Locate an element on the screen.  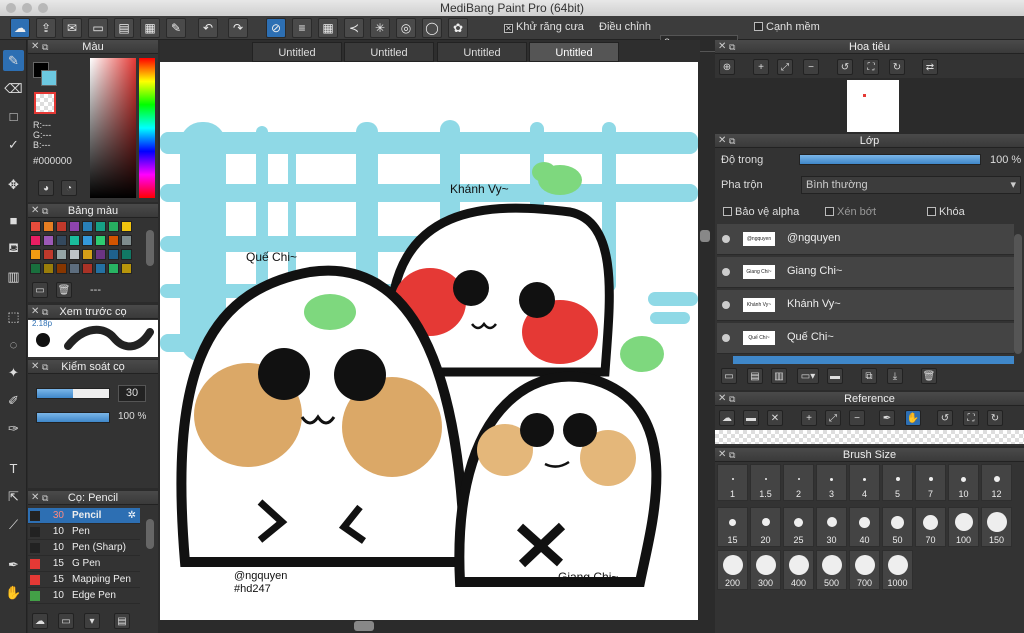
grid-list-icon: ▦ is located at coordinates (150, 28).